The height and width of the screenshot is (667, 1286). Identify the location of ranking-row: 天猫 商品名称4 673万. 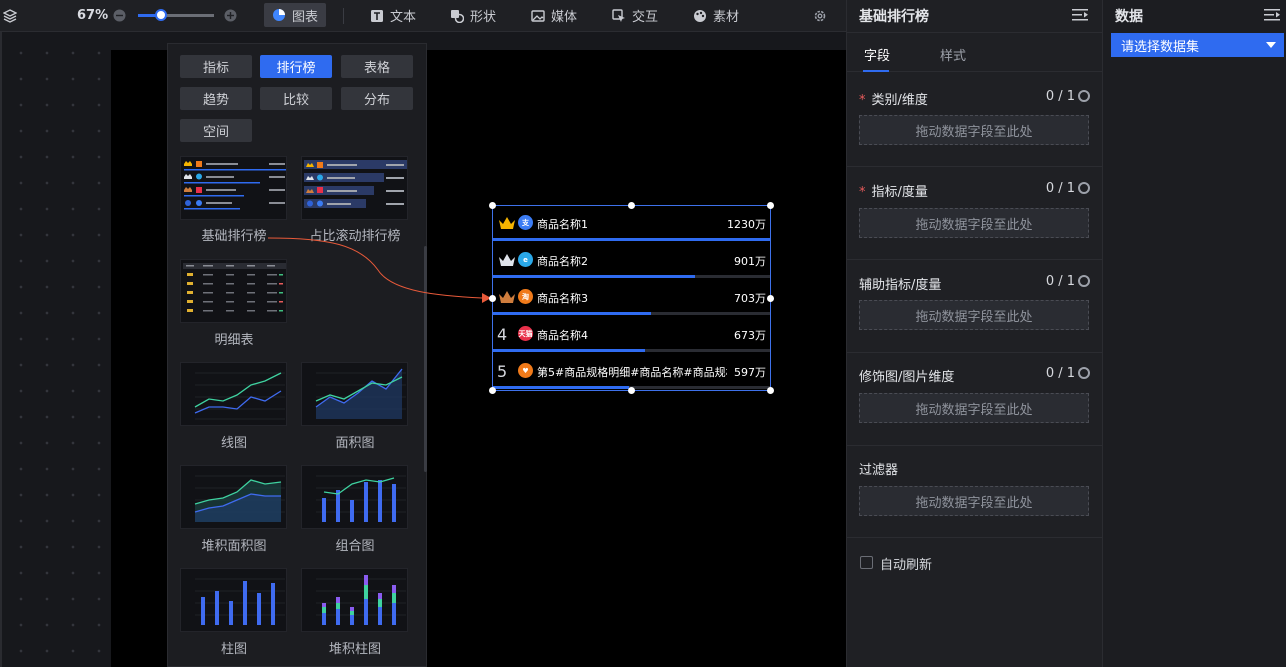
(631, 335).